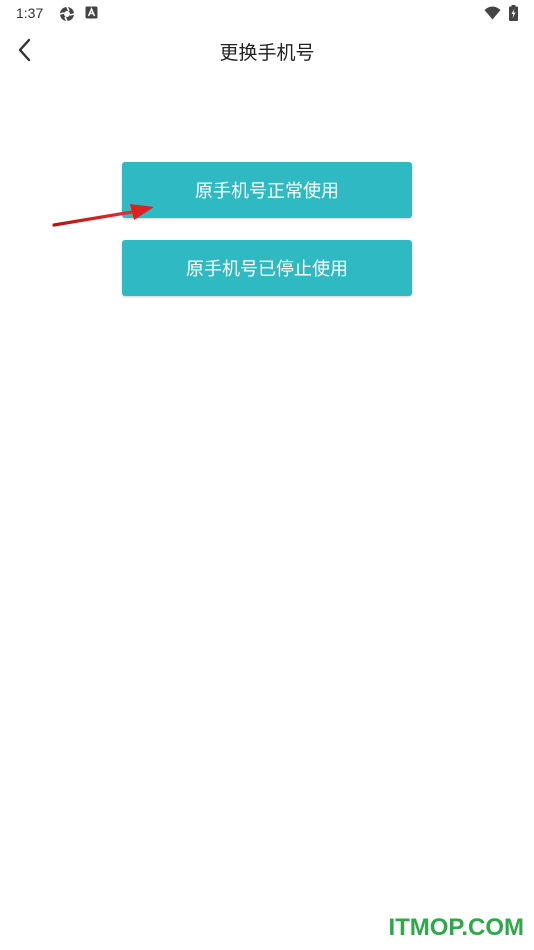 This screenshot has height=950, width=534. Describe the element at coordinates (67, 14) in the screenshot. I see `aperture-icon` at that location.